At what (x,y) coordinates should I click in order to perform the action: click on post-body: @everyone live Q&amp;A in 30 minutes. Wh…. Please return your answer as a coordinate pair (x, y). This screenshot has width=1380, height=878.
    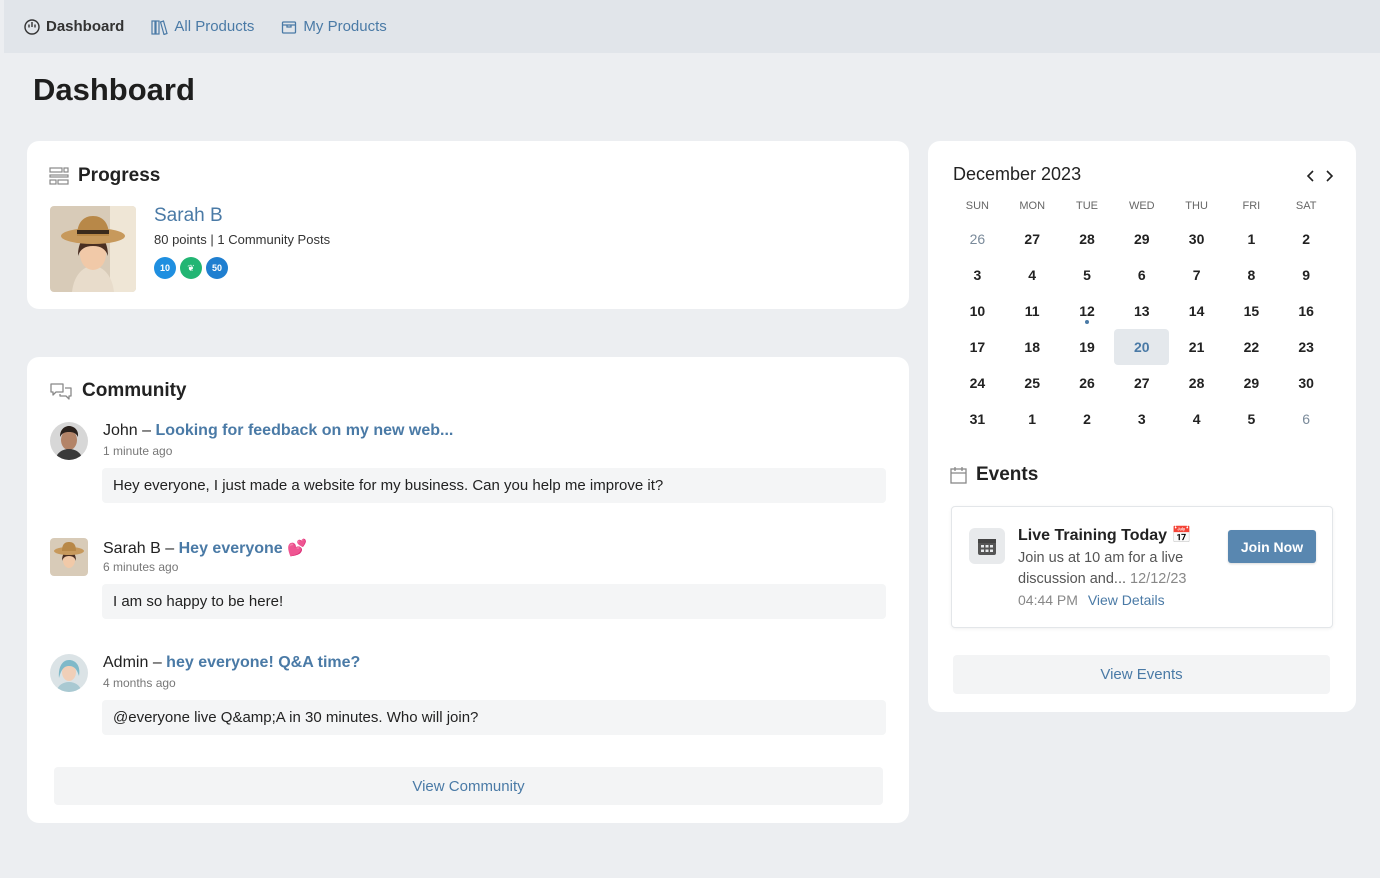
    Looking at the image, I should click on (494, 717).